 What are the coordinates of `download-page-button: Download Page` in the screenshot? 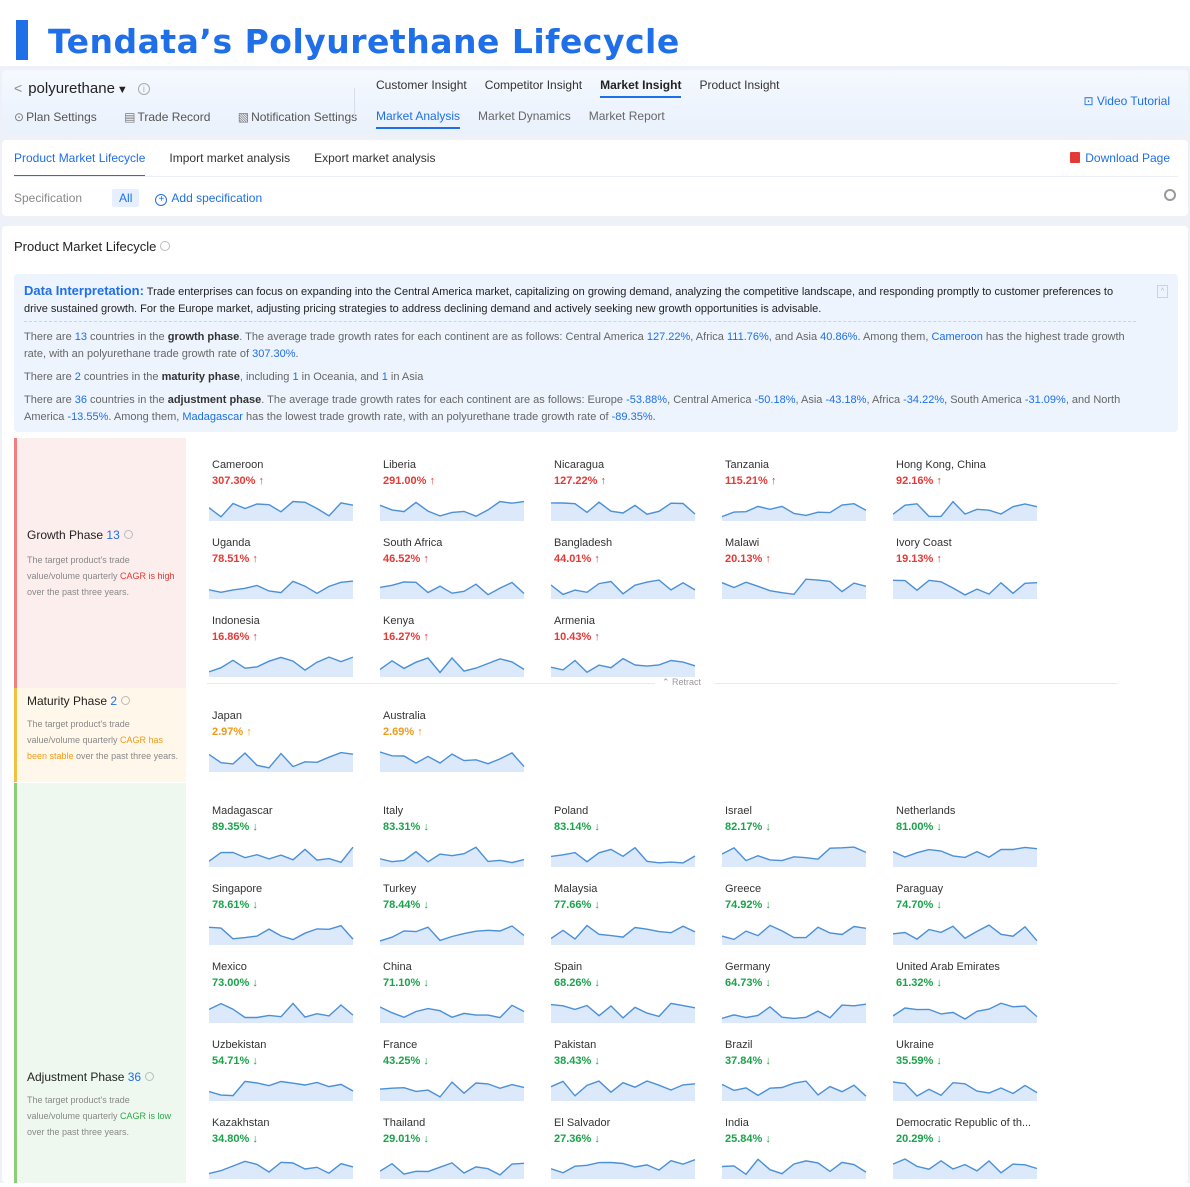 It's located at (1120, 158).